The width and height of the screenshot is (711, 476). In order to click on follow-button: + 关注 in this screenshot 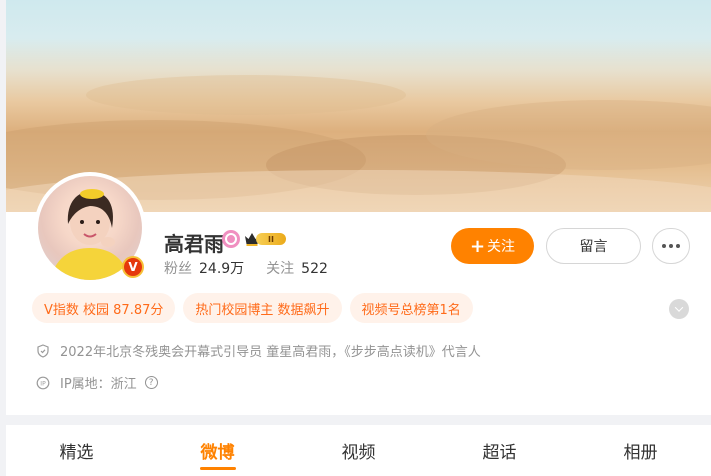, I will do `click(492, 246)`.